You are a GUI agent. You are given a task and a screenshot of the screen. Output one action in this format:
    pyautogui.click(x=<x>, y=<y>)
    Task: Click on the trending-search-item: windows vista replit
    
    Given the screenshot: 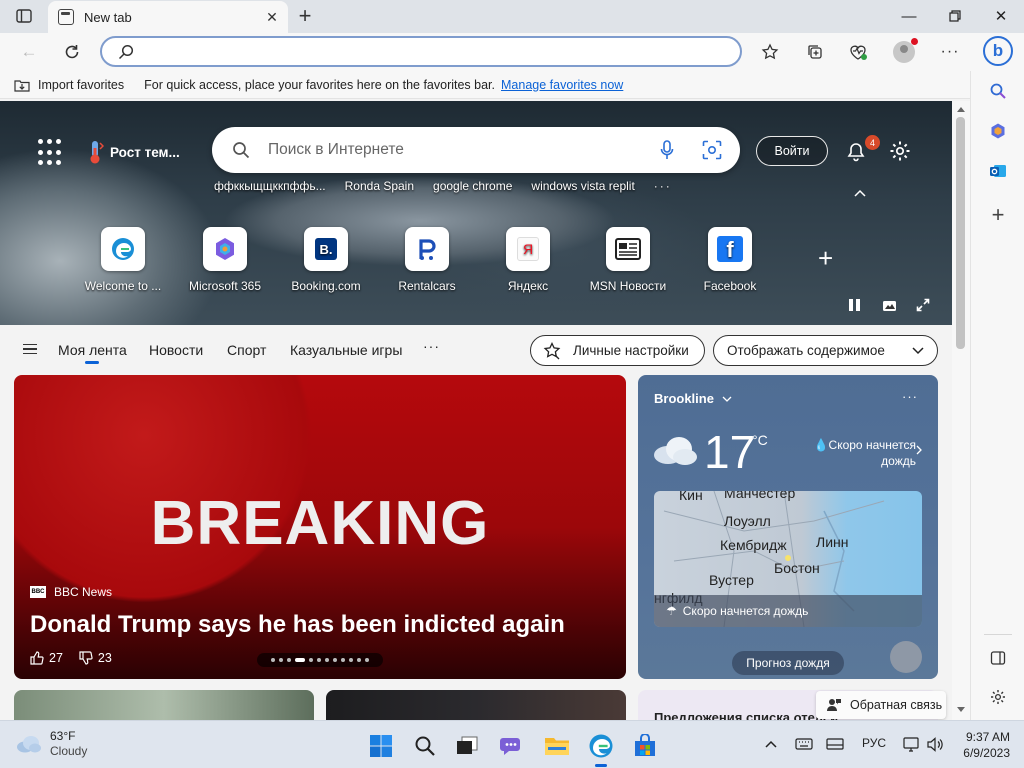 What is the action you would take?
    pyautogui.click(x=582, y=186)
    